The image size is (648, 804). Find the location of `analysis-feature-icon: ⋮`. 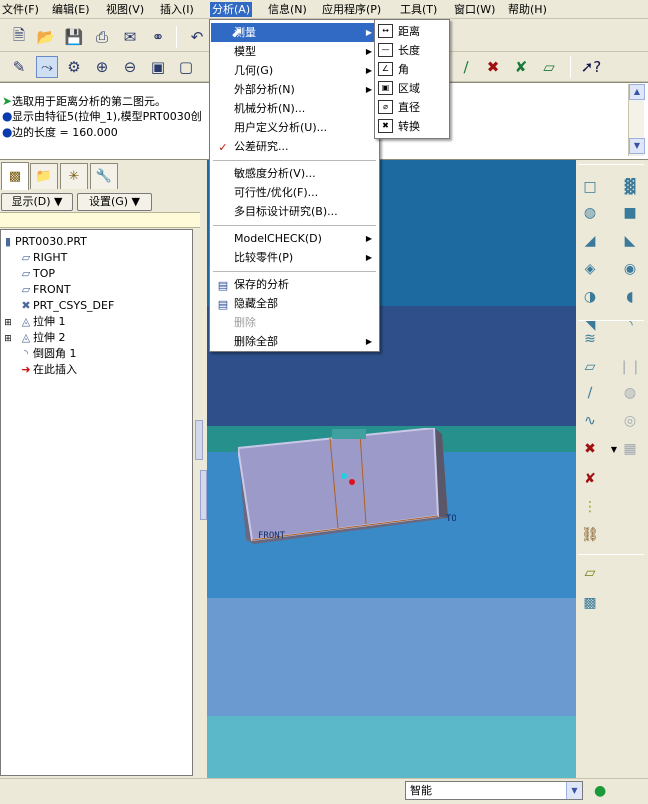

analysis-feature-icon: ⋮ is located at coordinates (590, 507).